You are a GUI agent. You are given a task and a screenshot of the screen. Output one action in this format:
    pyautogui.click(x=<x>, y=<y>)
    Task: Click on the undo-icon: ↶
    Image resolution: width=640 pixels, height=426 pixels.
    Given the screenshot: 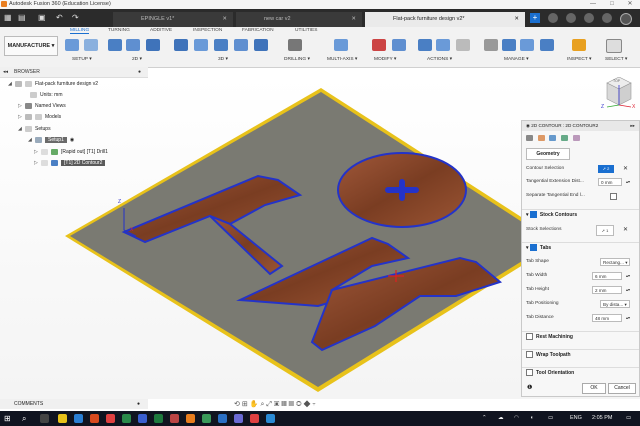 What is the action you would take?
    pyautogui.click(x=59, y=17)
    